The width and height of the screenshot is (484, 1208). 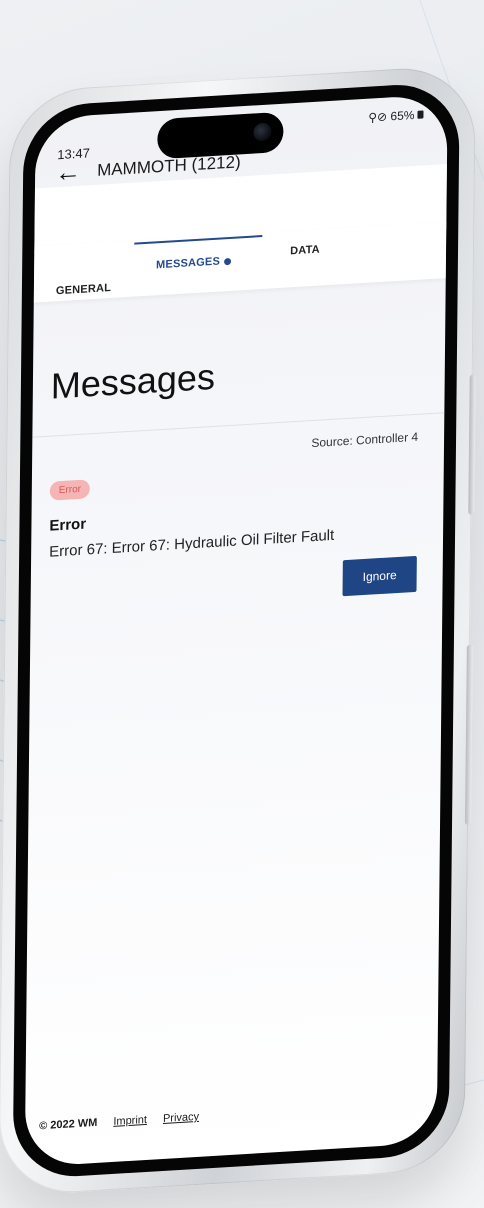 I want to click on tab-general-label: GENERAL, so click(x=83, y=289).